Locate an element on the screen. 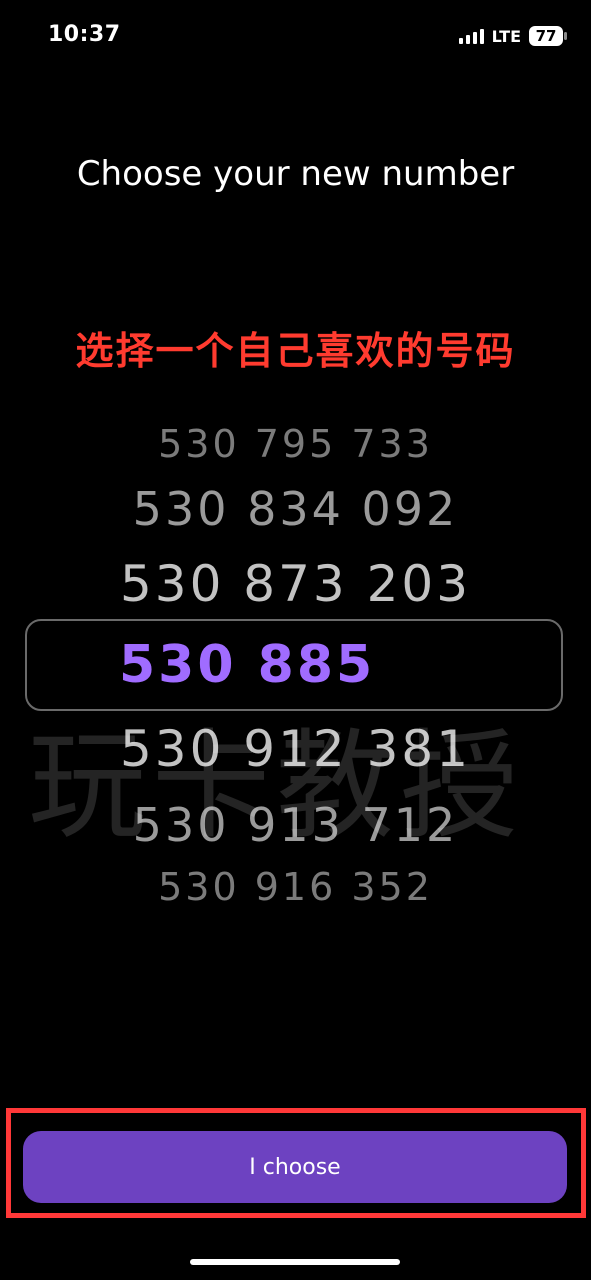 The image size is (591, 1280). number-option: 530 795 733 is located at coordinates (295, 444).